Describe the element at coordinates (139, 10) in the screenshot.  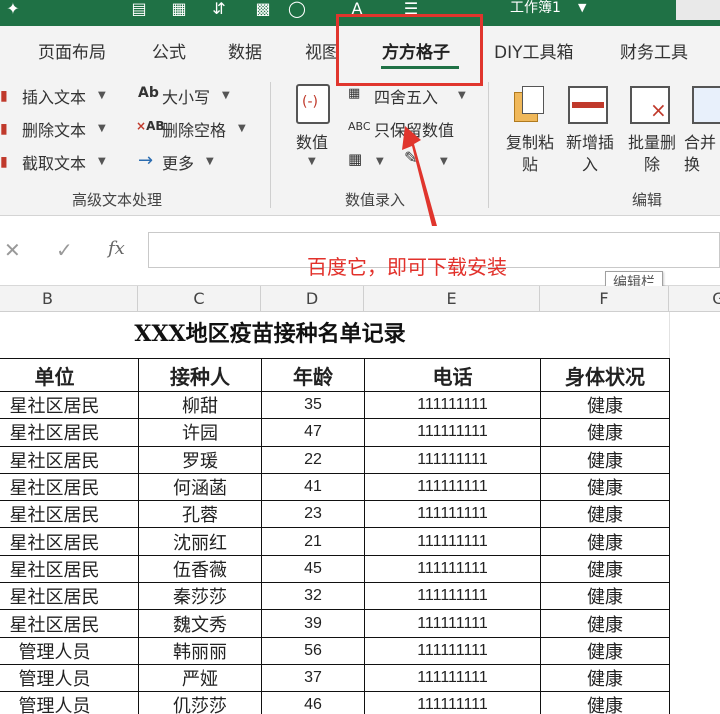
I see `clipboard-icon: ▤` at that location.